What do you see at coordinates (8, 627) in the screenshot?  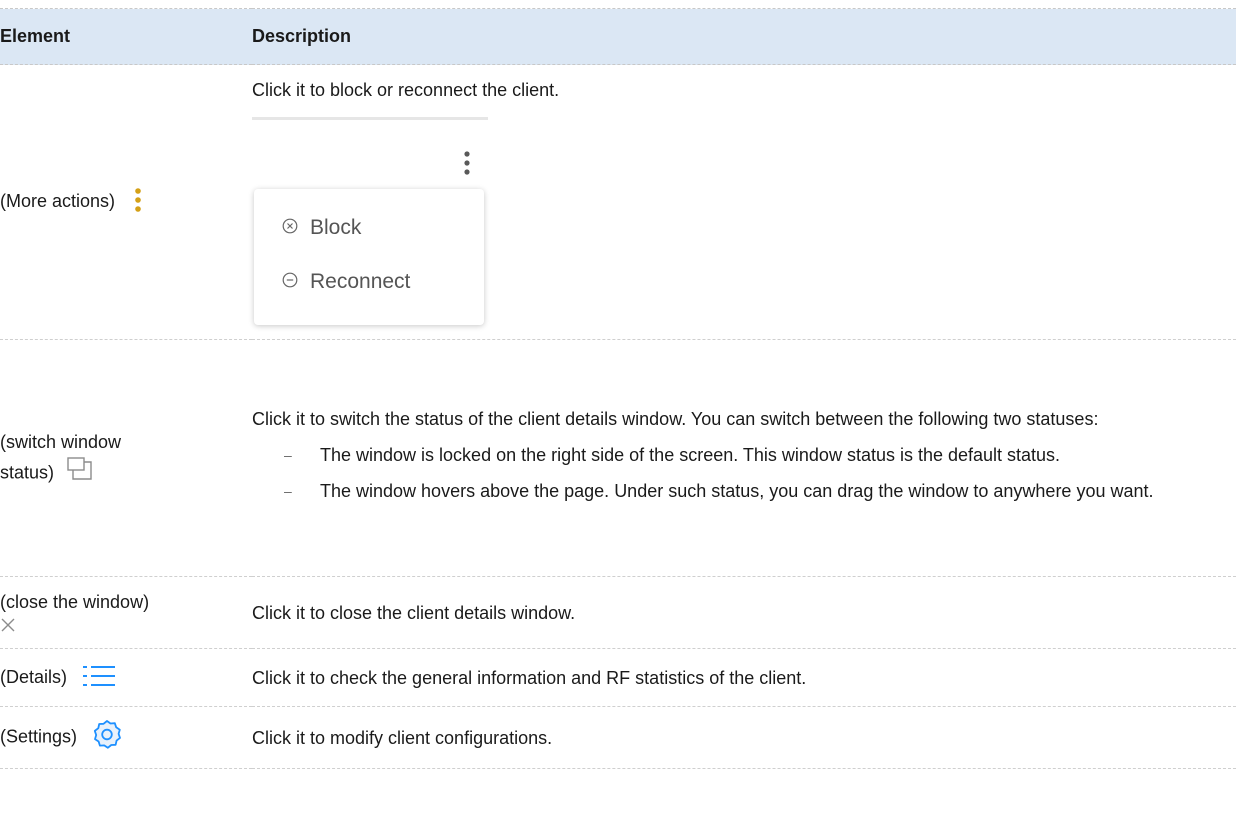 I see `close-icon` at bounding box center [8, 627].